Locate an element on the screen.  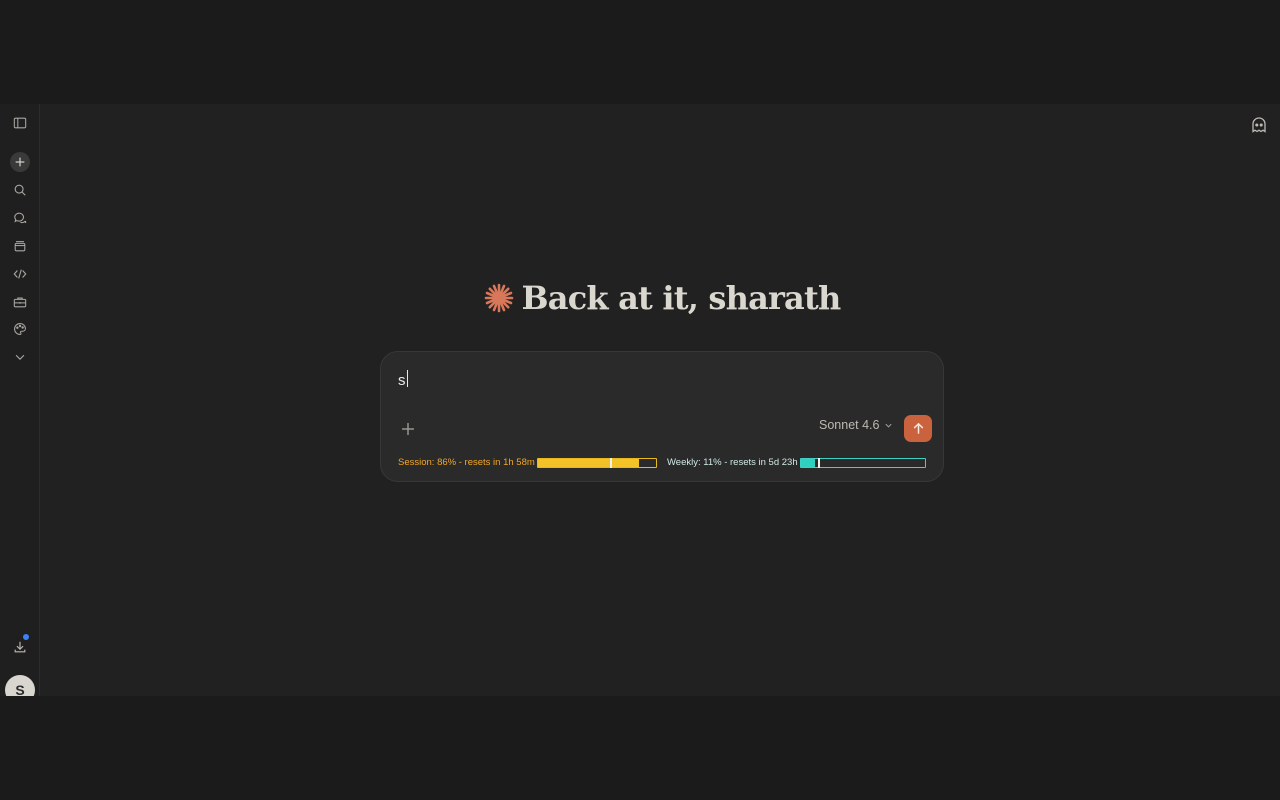
projects-icon is located at coordinates (20, 246).